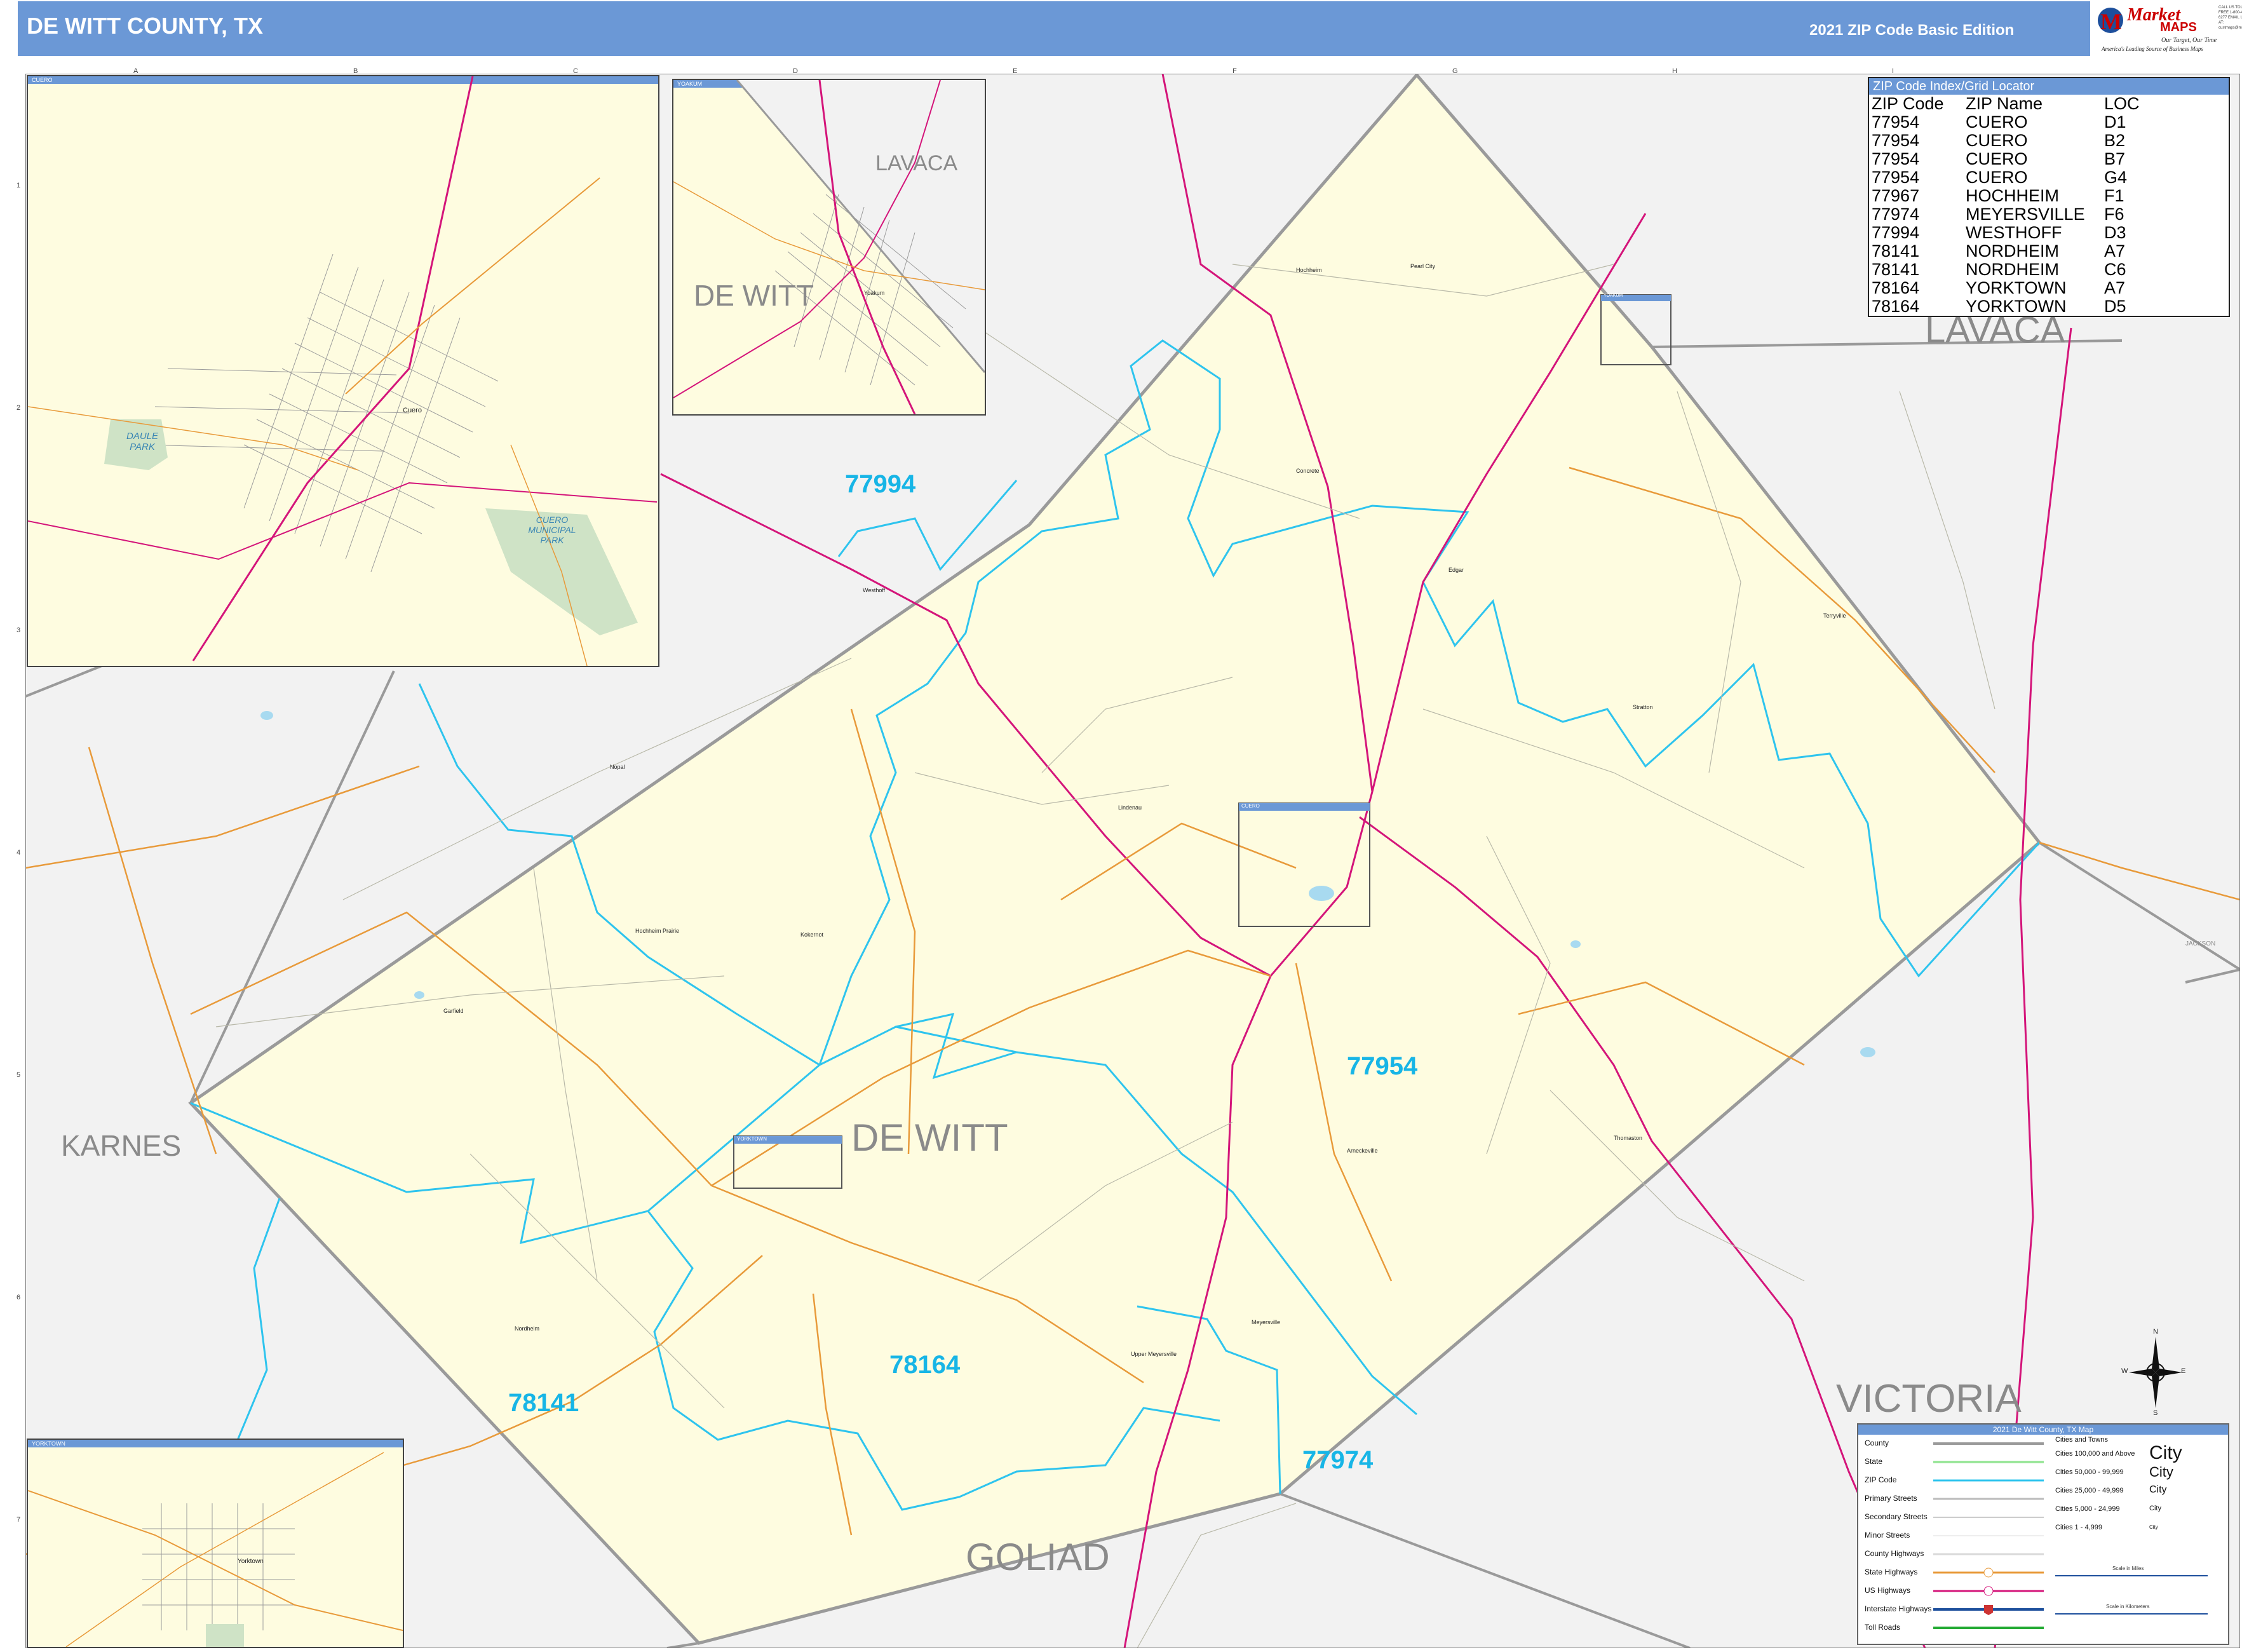 The width and height of the screenshot is (2242, 1652). I want to click on col-zip-code: ZIP Code, so click(1908, 104).